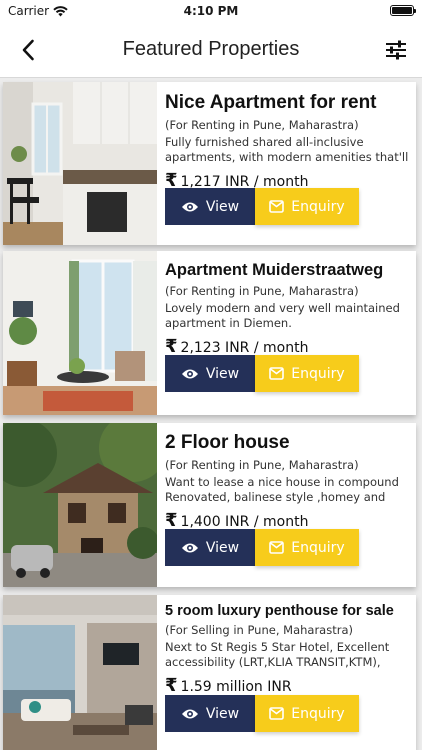  I want to click on status-bar: Carrier 4:10 PM, so click(211, 11).